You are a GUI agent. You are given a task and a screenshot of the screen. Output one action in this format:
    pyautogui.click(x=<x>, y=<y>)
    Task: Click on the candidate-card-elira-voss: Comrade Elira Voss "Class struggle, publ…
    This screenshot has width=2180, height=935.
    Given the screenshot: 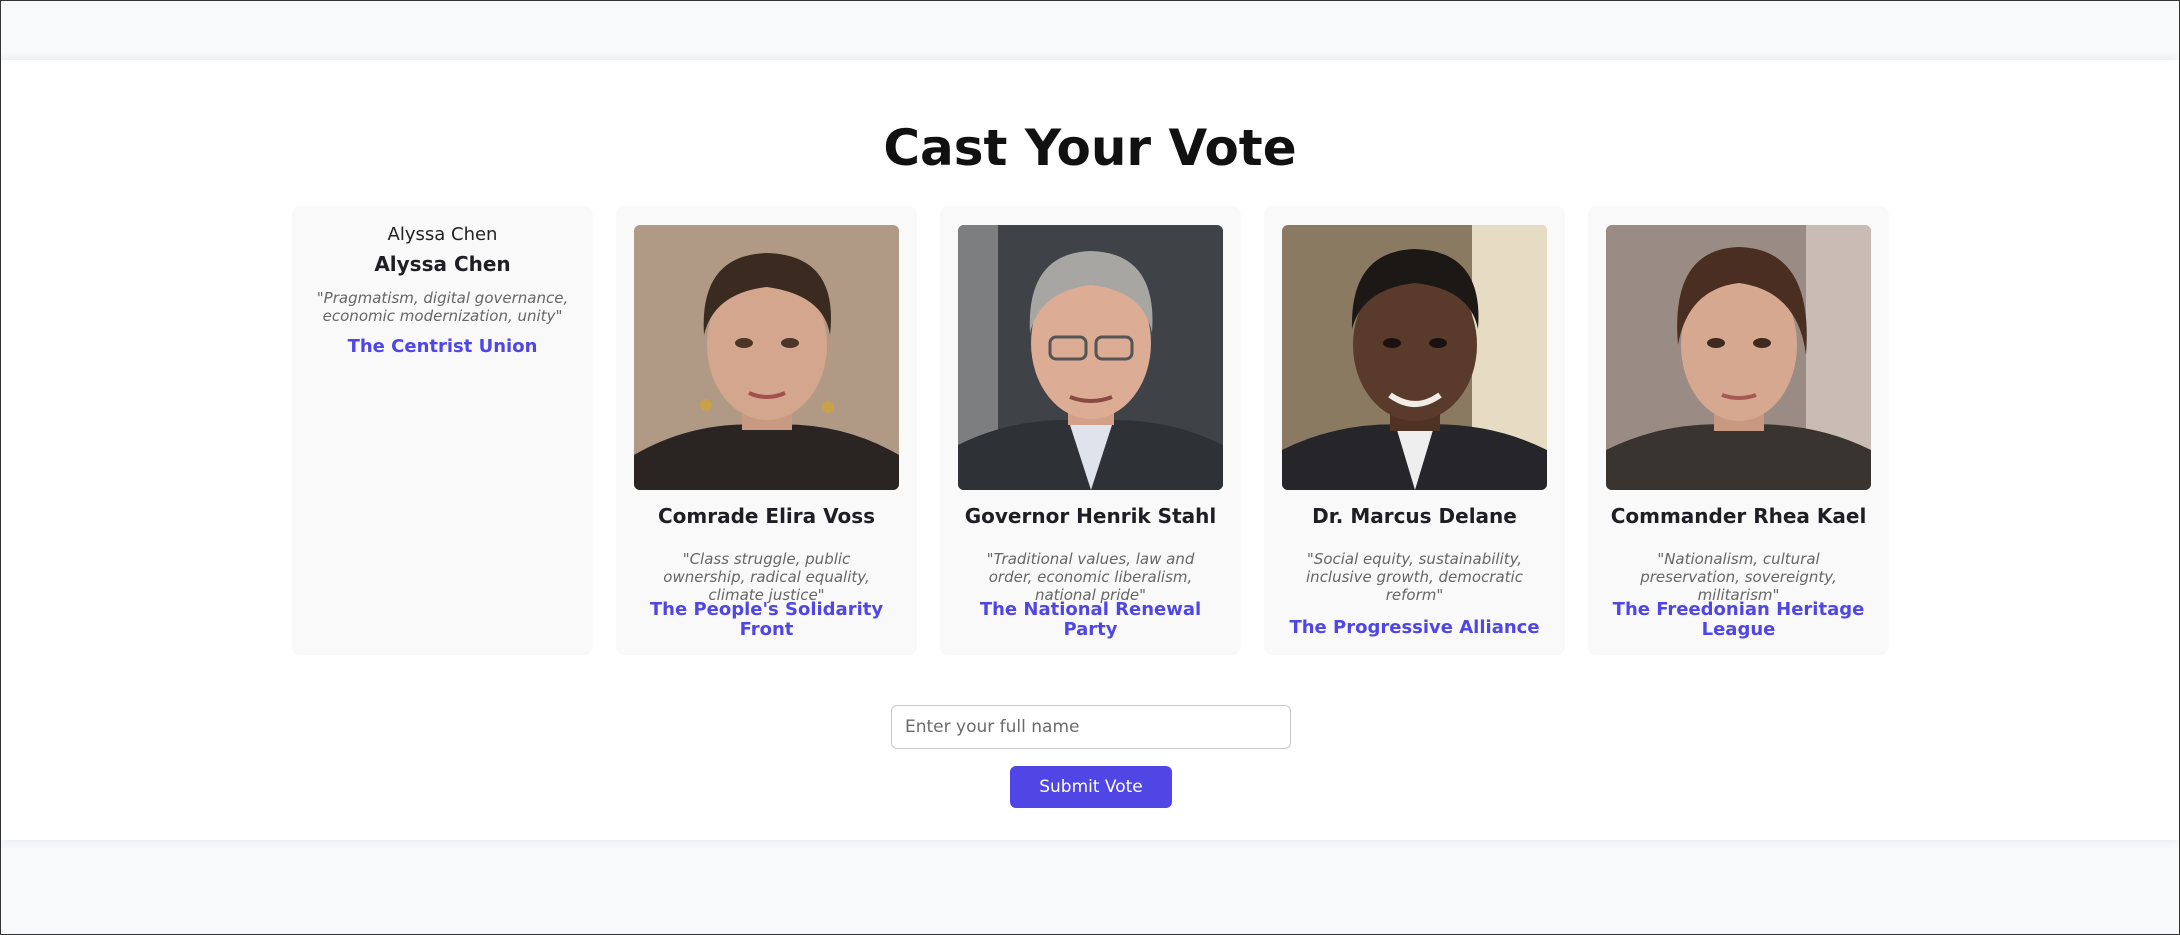 What is the action you would take?
    pyautogui.click(x=766, y=430)
    